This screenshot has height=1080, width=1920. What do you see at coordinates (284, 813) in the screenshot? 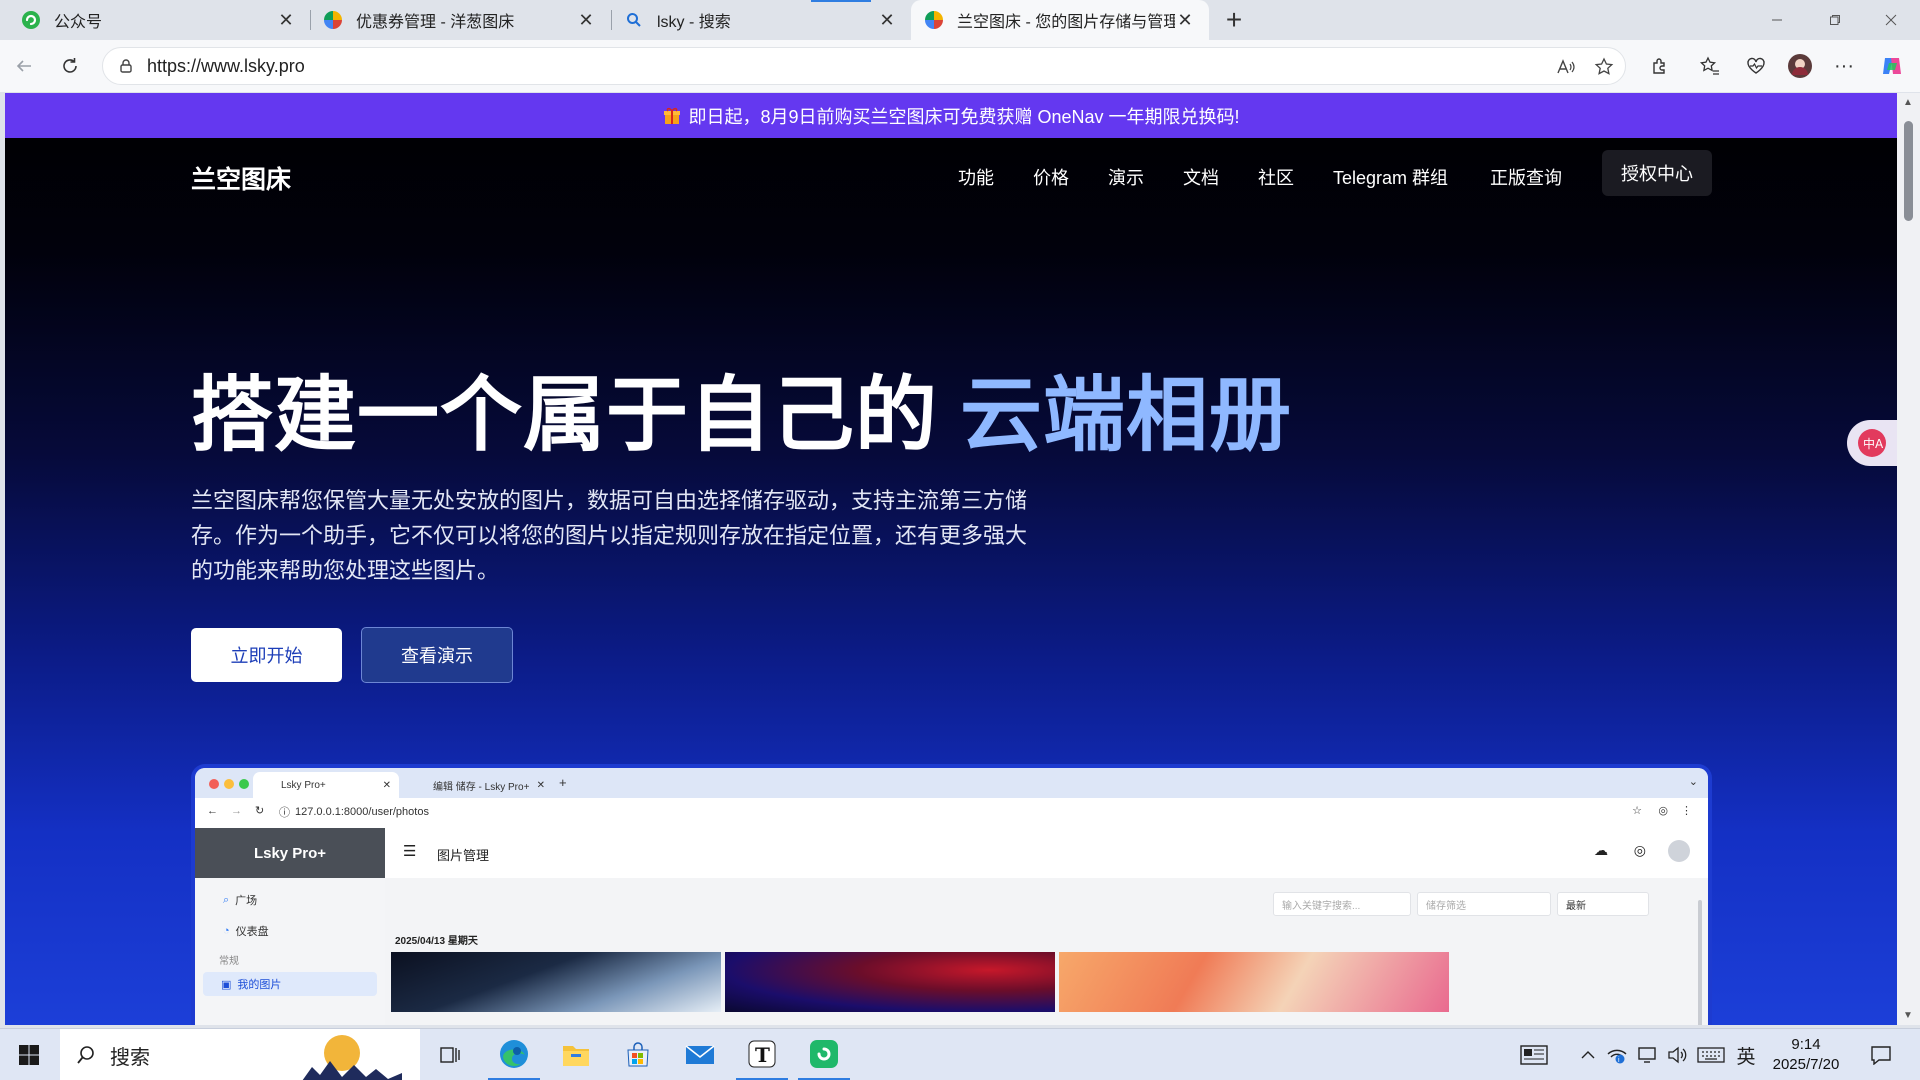
I see `info-icon: ⓘ` at bounding box center [284, 813].